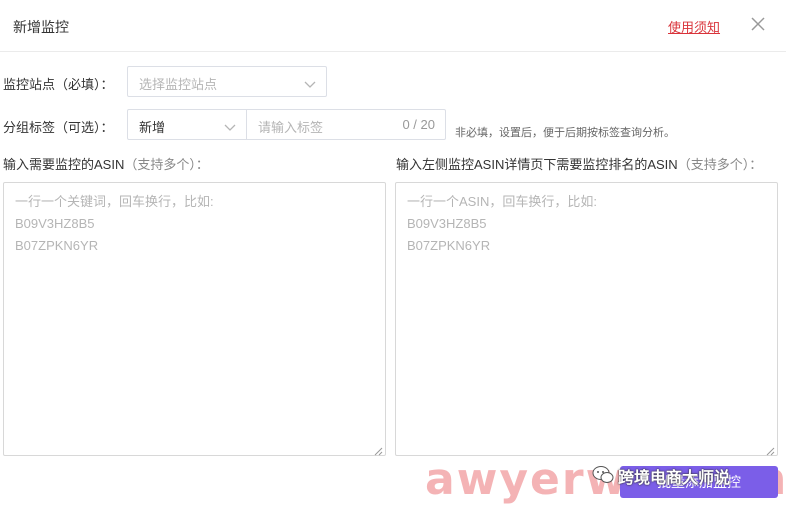 The width and height of the screenshot is (786, 509). Describe the element at coordinates (603, 476) in the screenshot. I see `wechat-icon` at that location.